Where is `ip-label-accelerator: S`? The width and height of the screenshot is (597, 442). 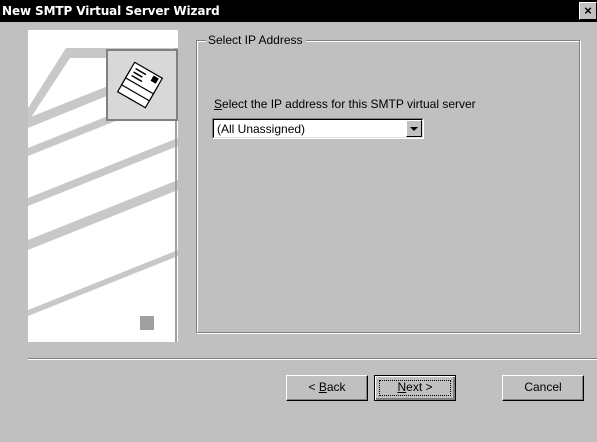
ip-label-accelerator: S is located at coordinates (218, 104).